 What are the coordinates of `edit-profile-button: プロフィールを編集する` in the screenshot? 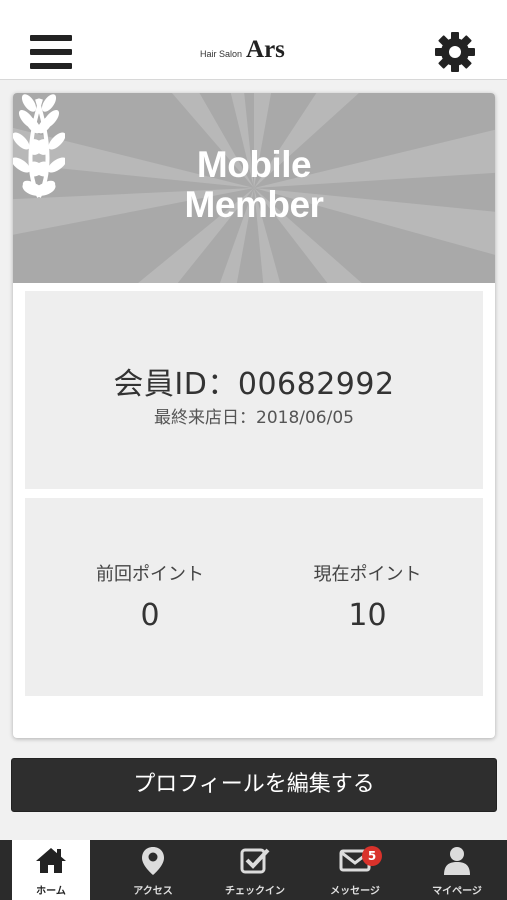 It's located at (254, 785).